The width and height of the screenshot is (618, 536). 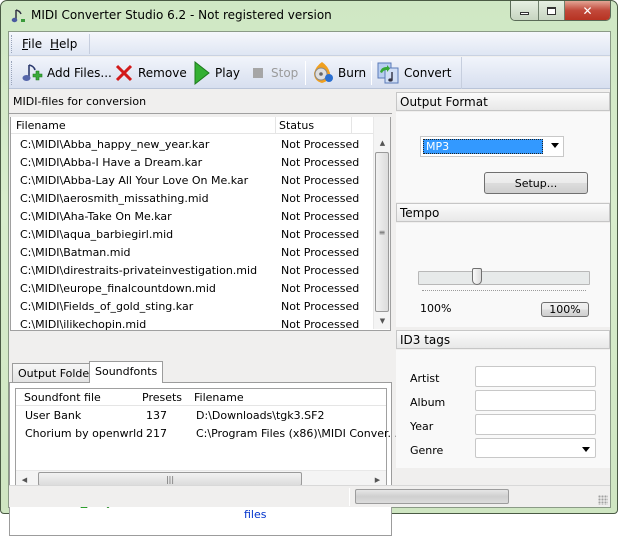 I want to click on tempo-slider-ticks, so click(x=504, y=291).